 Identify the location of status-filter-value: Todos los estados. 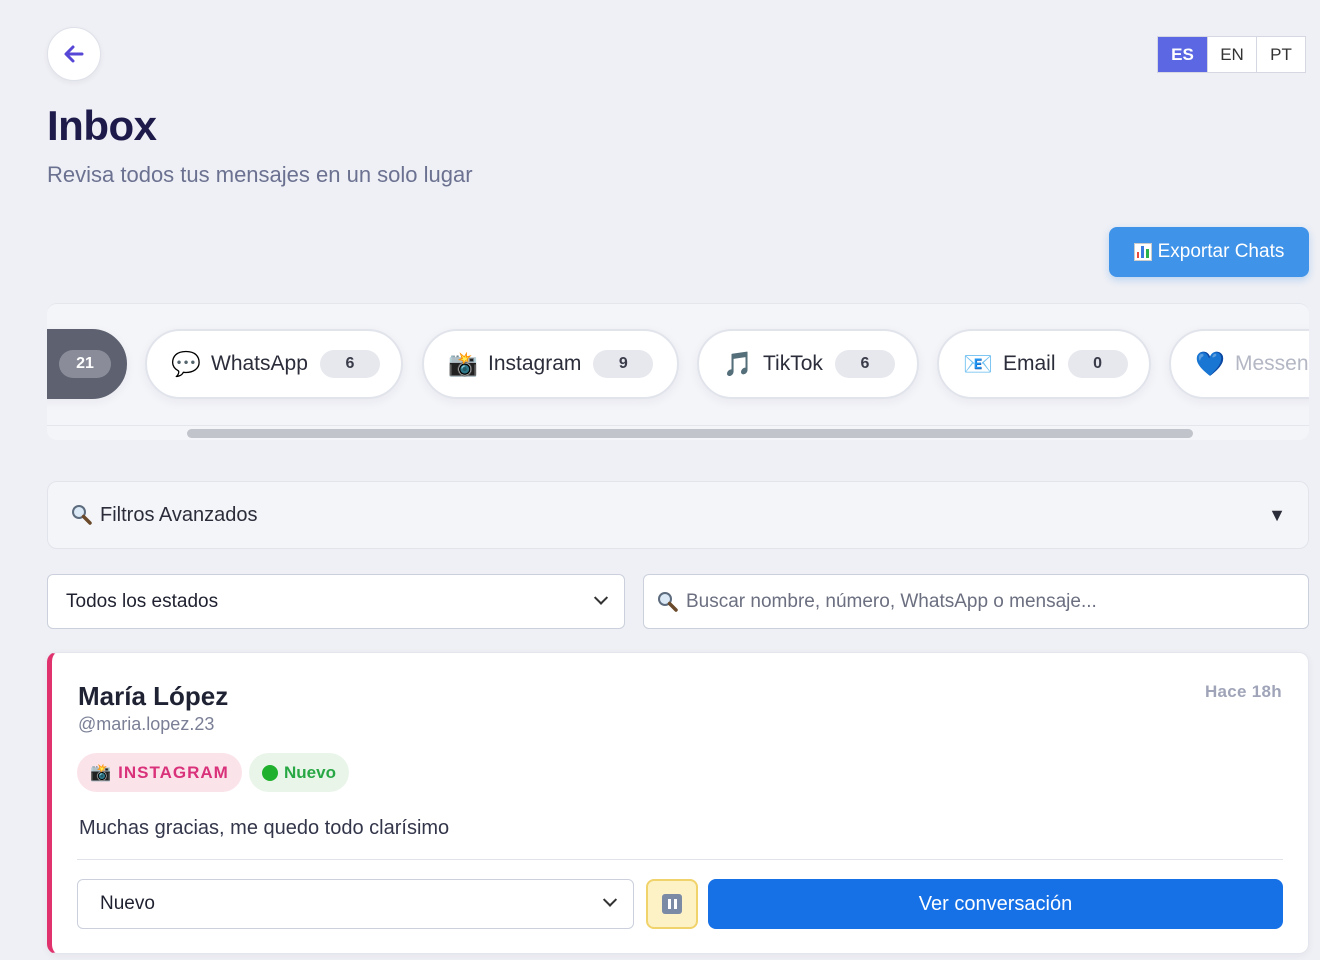
(142, 601).